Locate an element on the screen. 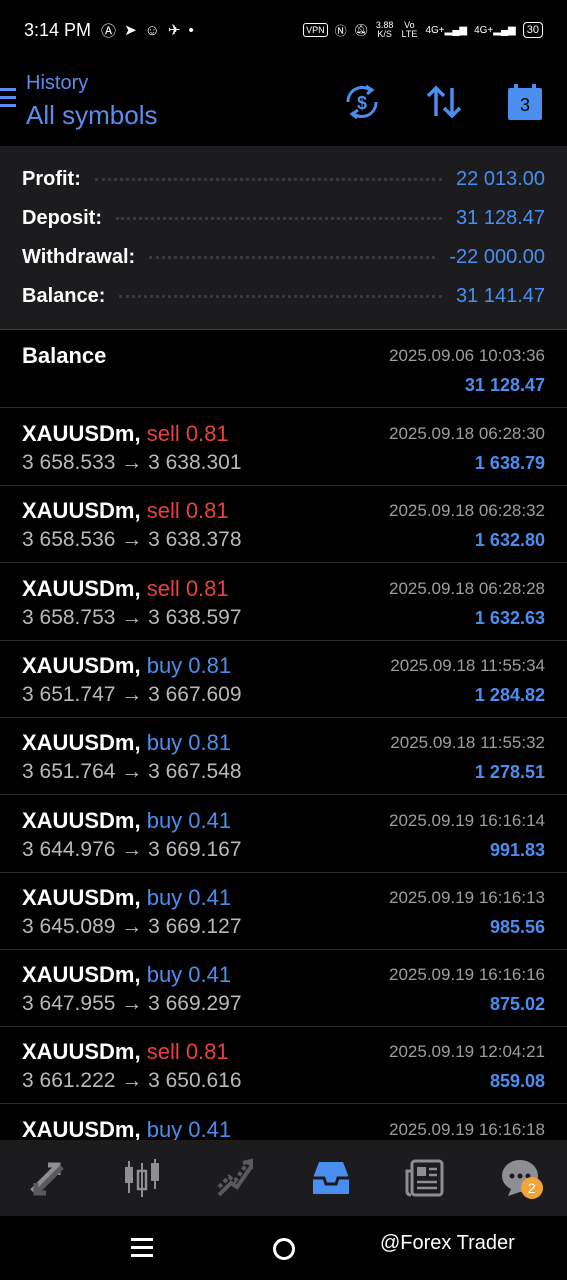  nfc-icon: Ⓝ is located at coordinates (340, 30).